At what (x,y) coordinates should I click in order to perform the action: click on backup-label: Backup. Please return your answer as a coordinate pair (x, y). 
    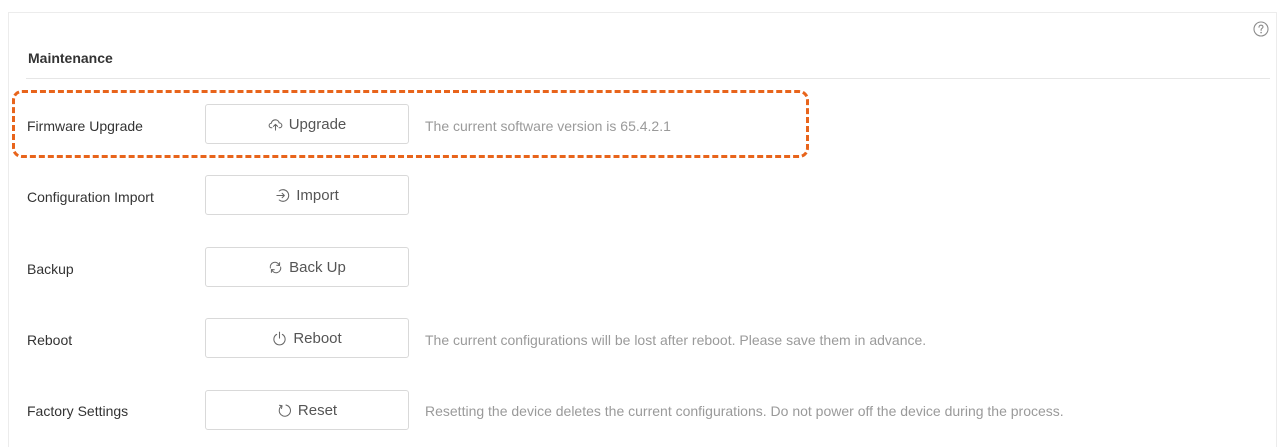
    Looking at the image, I should click on (50, 269).